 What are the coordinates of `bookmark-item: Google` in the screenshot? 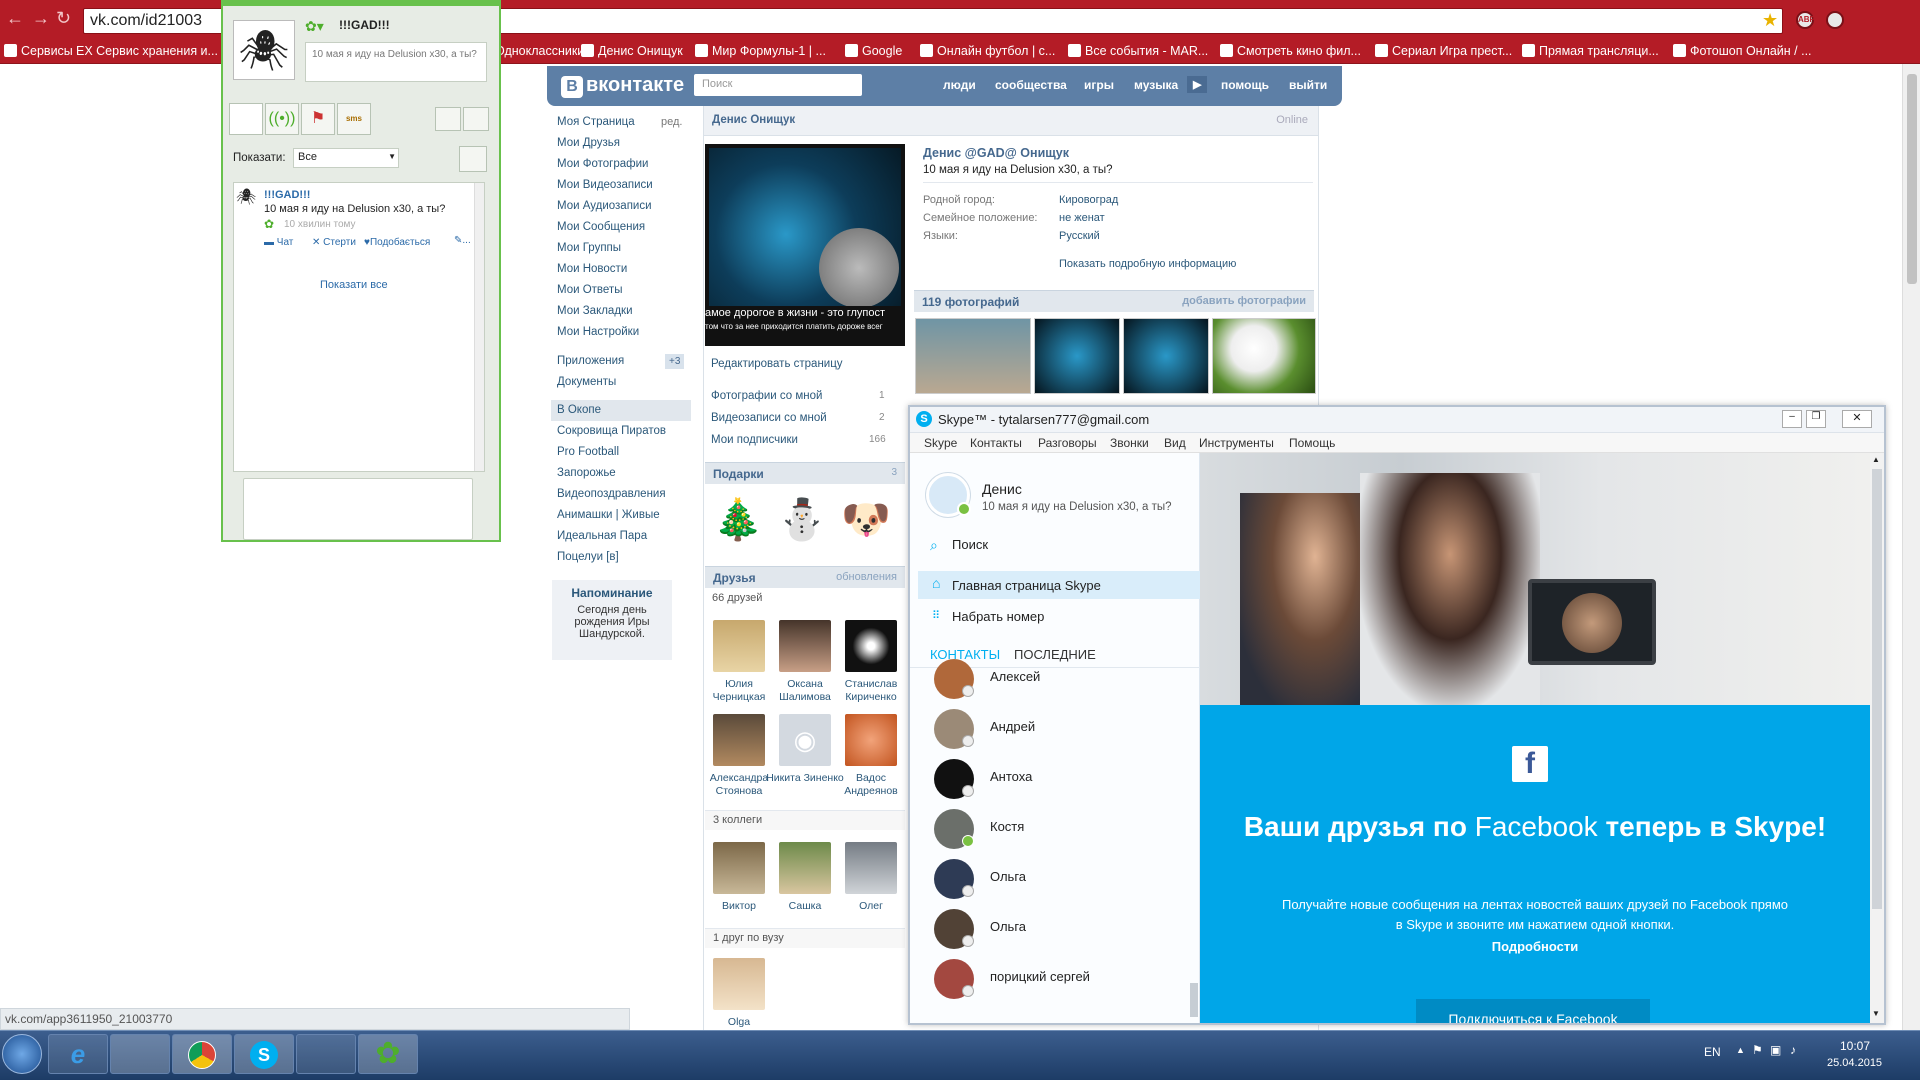 It's located at (873, 51).